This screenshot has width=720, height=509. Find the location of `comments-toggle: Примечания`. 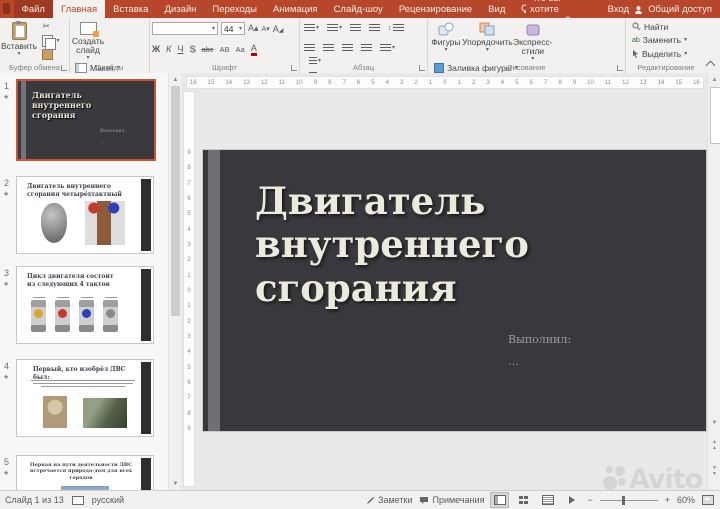

comments-toggle: Примечания is located at coordinates (451, 500).